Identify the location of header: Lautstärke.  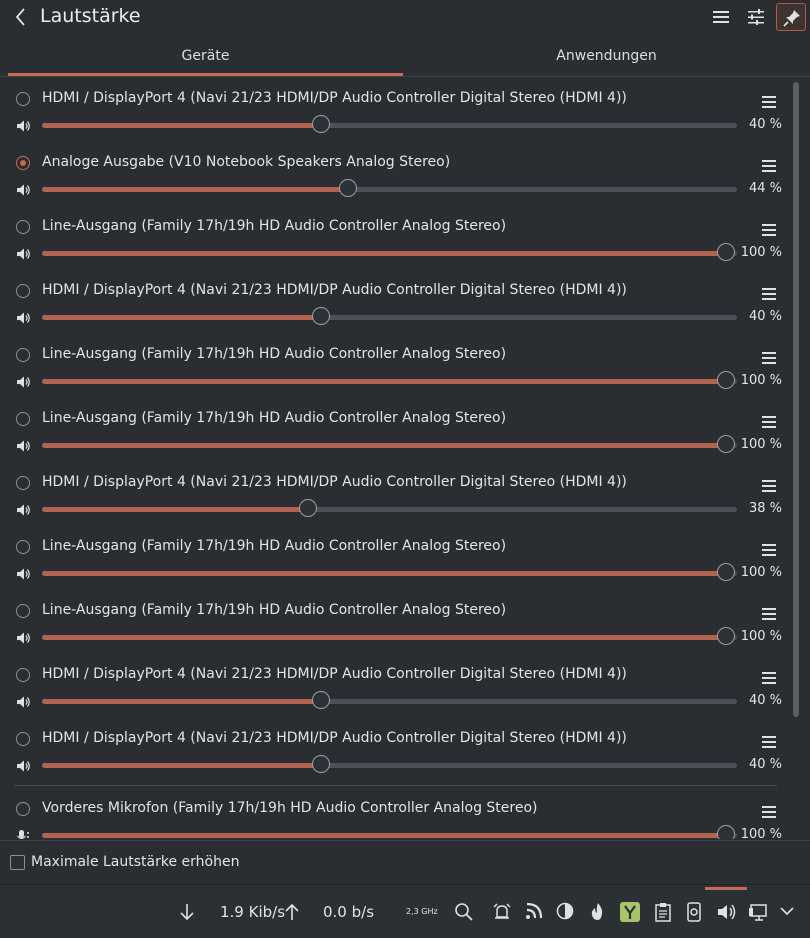
(405, 18).